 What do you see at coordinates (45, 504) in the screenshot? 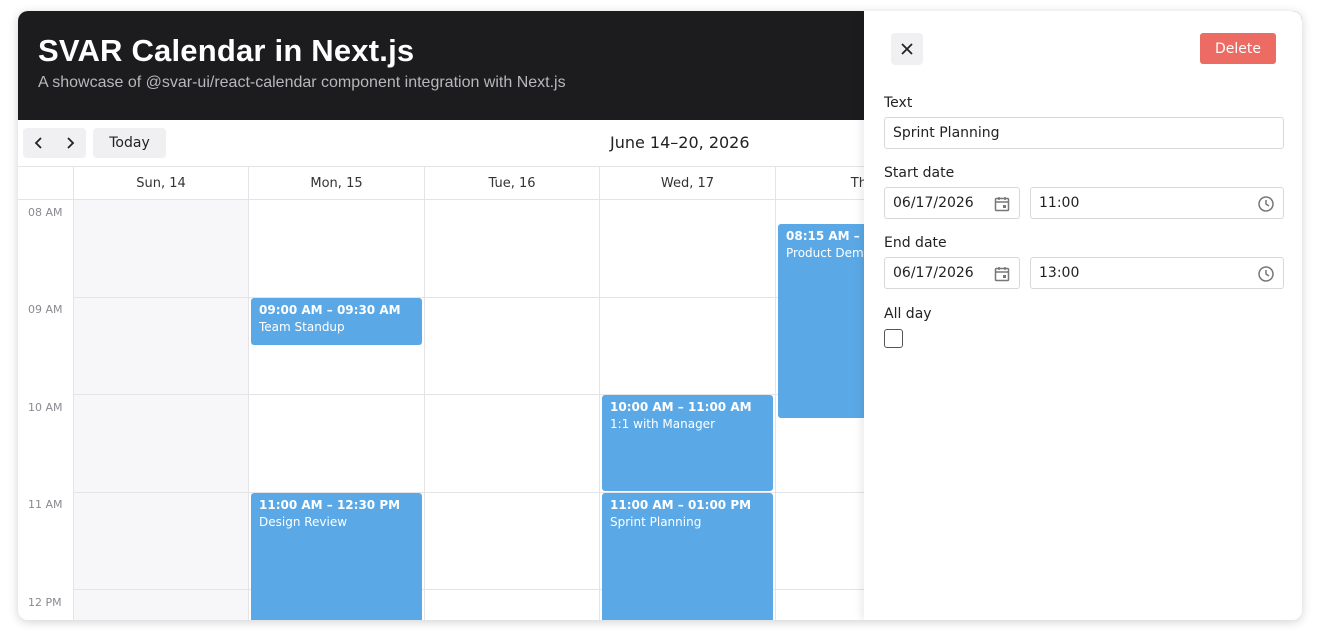
I see `time-label: 11 AM` at bounding box center [45, 504].